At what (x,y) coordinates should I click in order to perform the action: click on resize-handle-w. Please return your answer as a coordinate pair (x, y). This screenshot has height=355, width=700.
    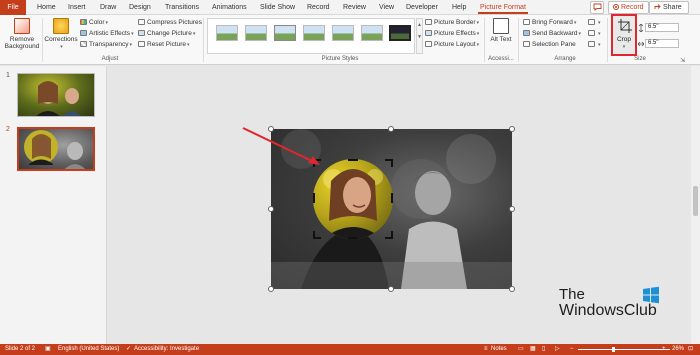
    Looking at the image, I should click on (271, 209).